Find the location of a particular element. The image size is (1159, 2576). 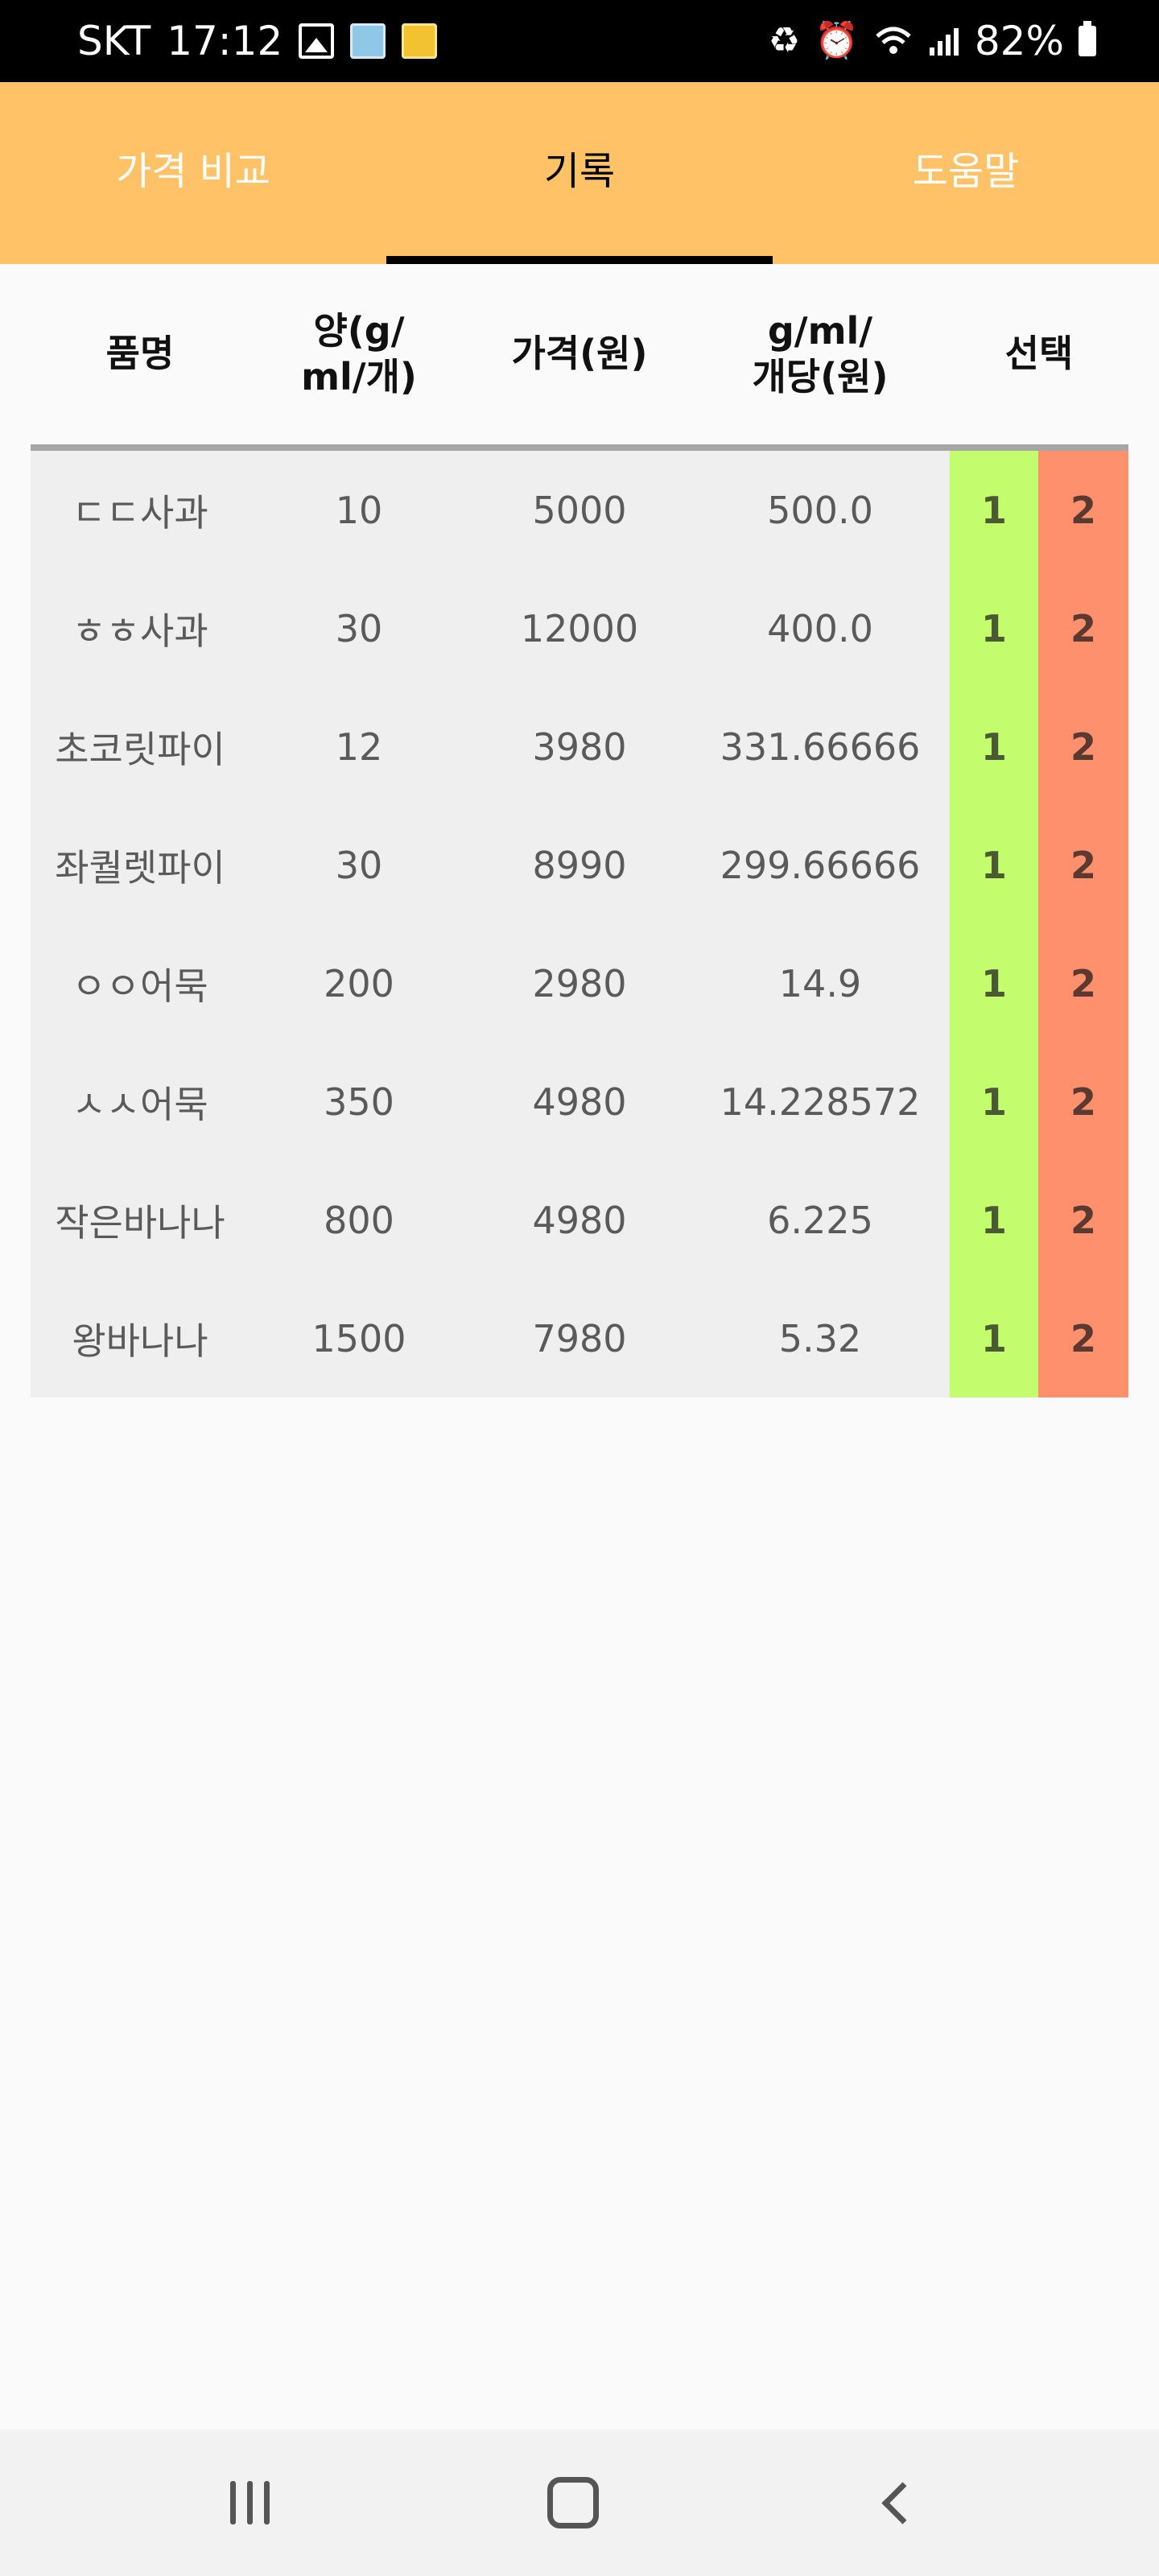

header-divider is located at coordinates (579, 447).